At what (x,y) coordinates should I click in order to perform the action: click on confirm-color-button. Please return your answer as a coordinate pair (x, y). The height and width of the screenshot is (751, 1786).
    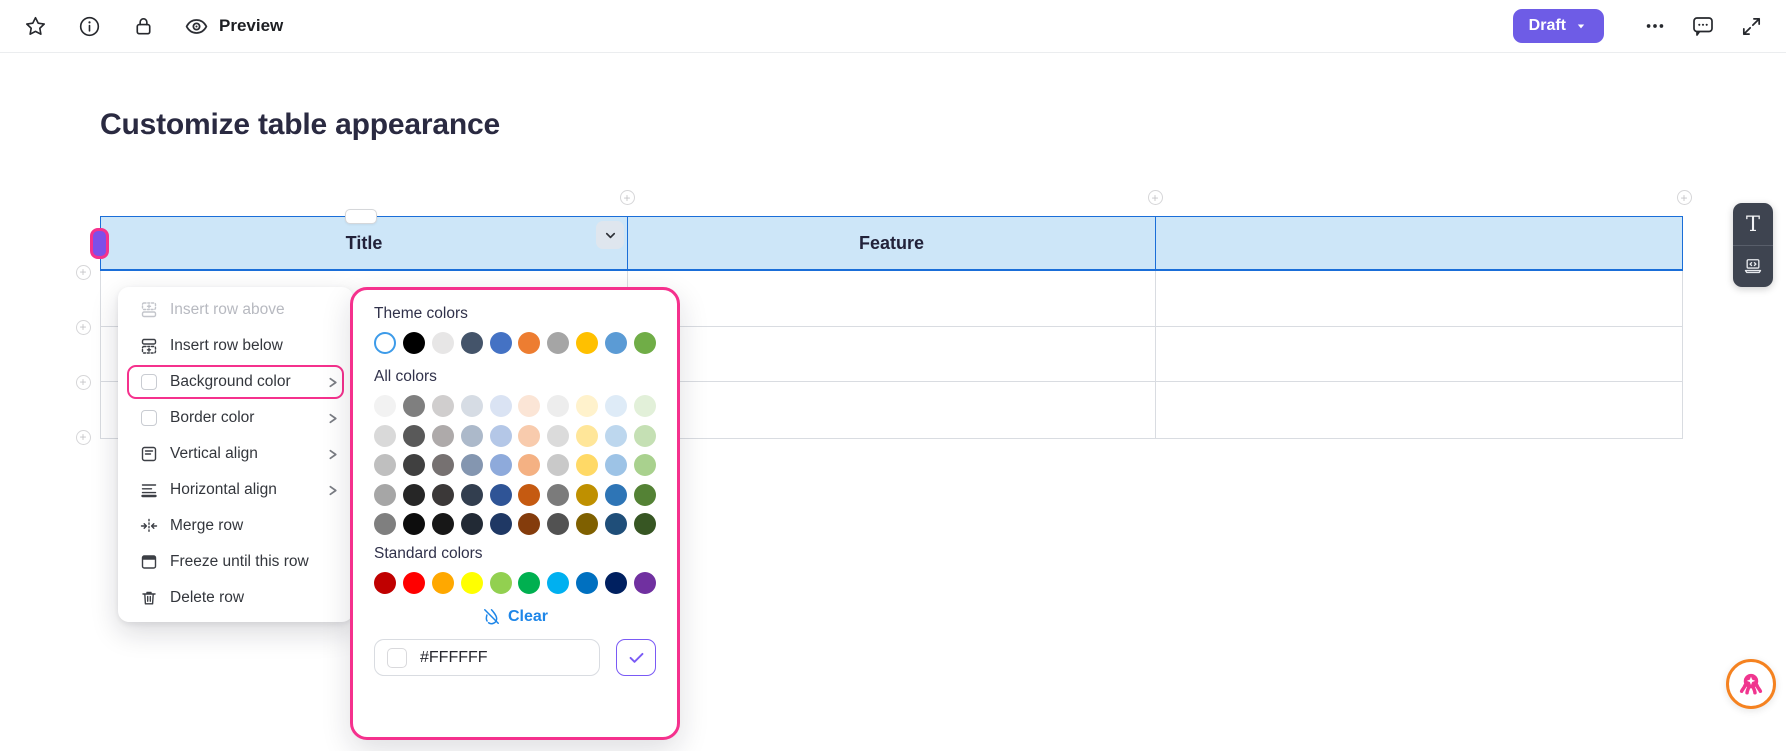
    Looking at the image, I should click on (636, 657).